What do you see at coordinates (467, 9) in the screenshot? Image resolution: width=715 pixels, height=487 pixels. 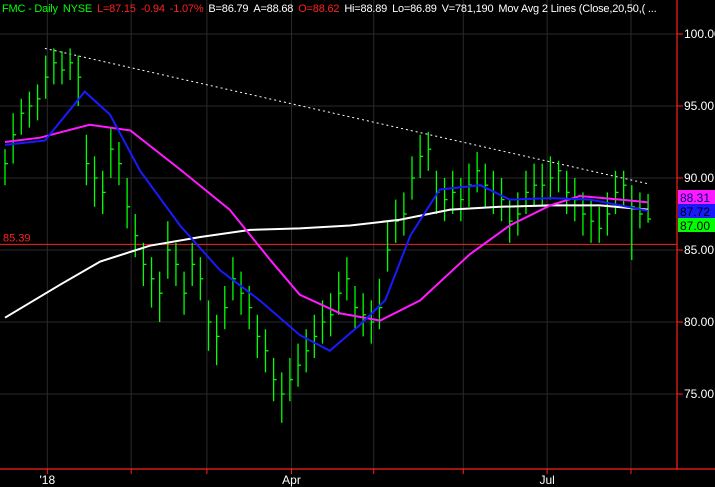 I see `volume: V=781,190` at bounding box center [467, 9].